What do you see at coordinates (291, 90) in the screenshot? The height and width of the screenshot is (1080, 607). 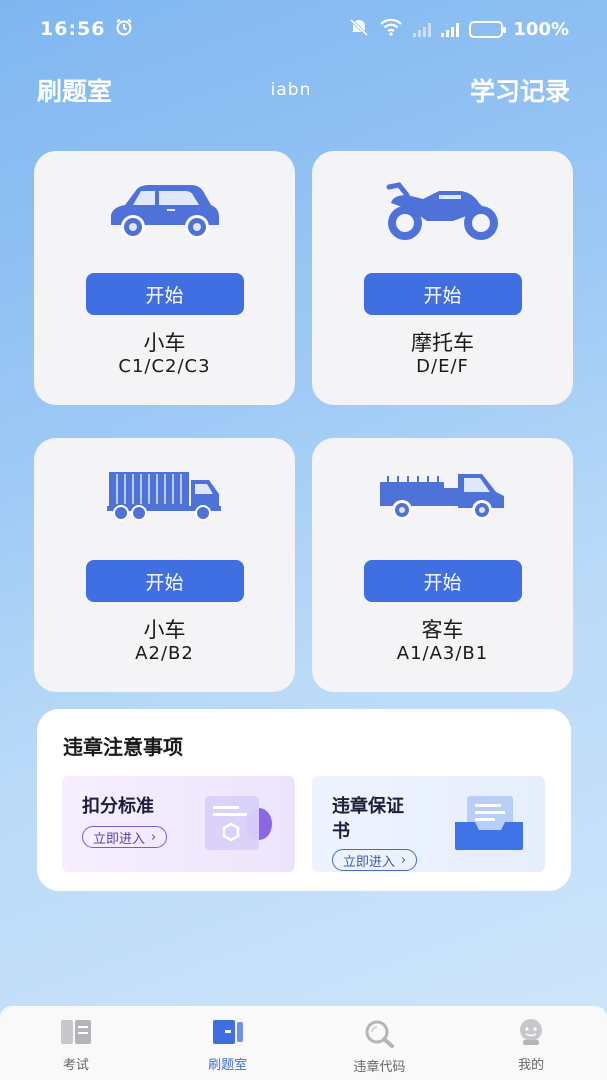 I see `header-center-text: iabn` at bounding box center [291, 90].